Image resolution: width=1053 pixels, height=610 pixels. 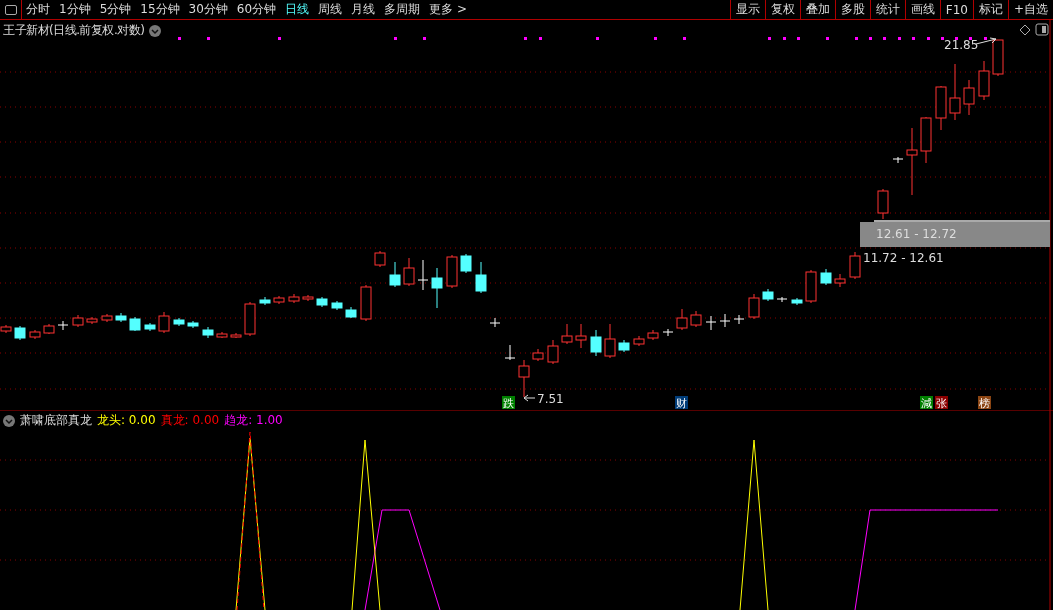 What do you see at coordinates (403, 9) in the screenshot?
I see `period-tab: 多周期` at bounding box center [403, 9].